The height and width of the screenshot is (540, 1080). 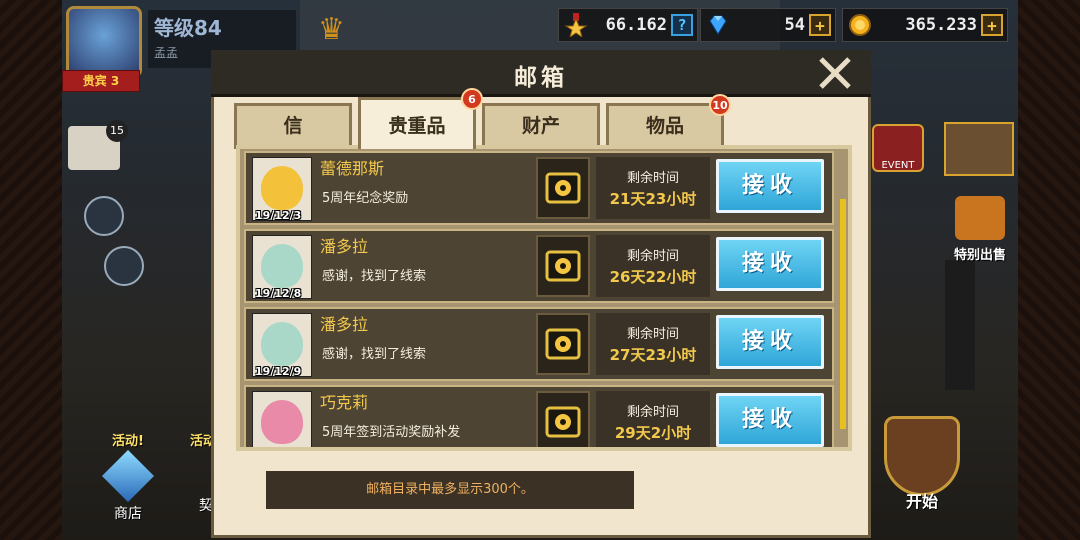 I want to click on time-left: 27天23小时, so click(x=653, y=355).